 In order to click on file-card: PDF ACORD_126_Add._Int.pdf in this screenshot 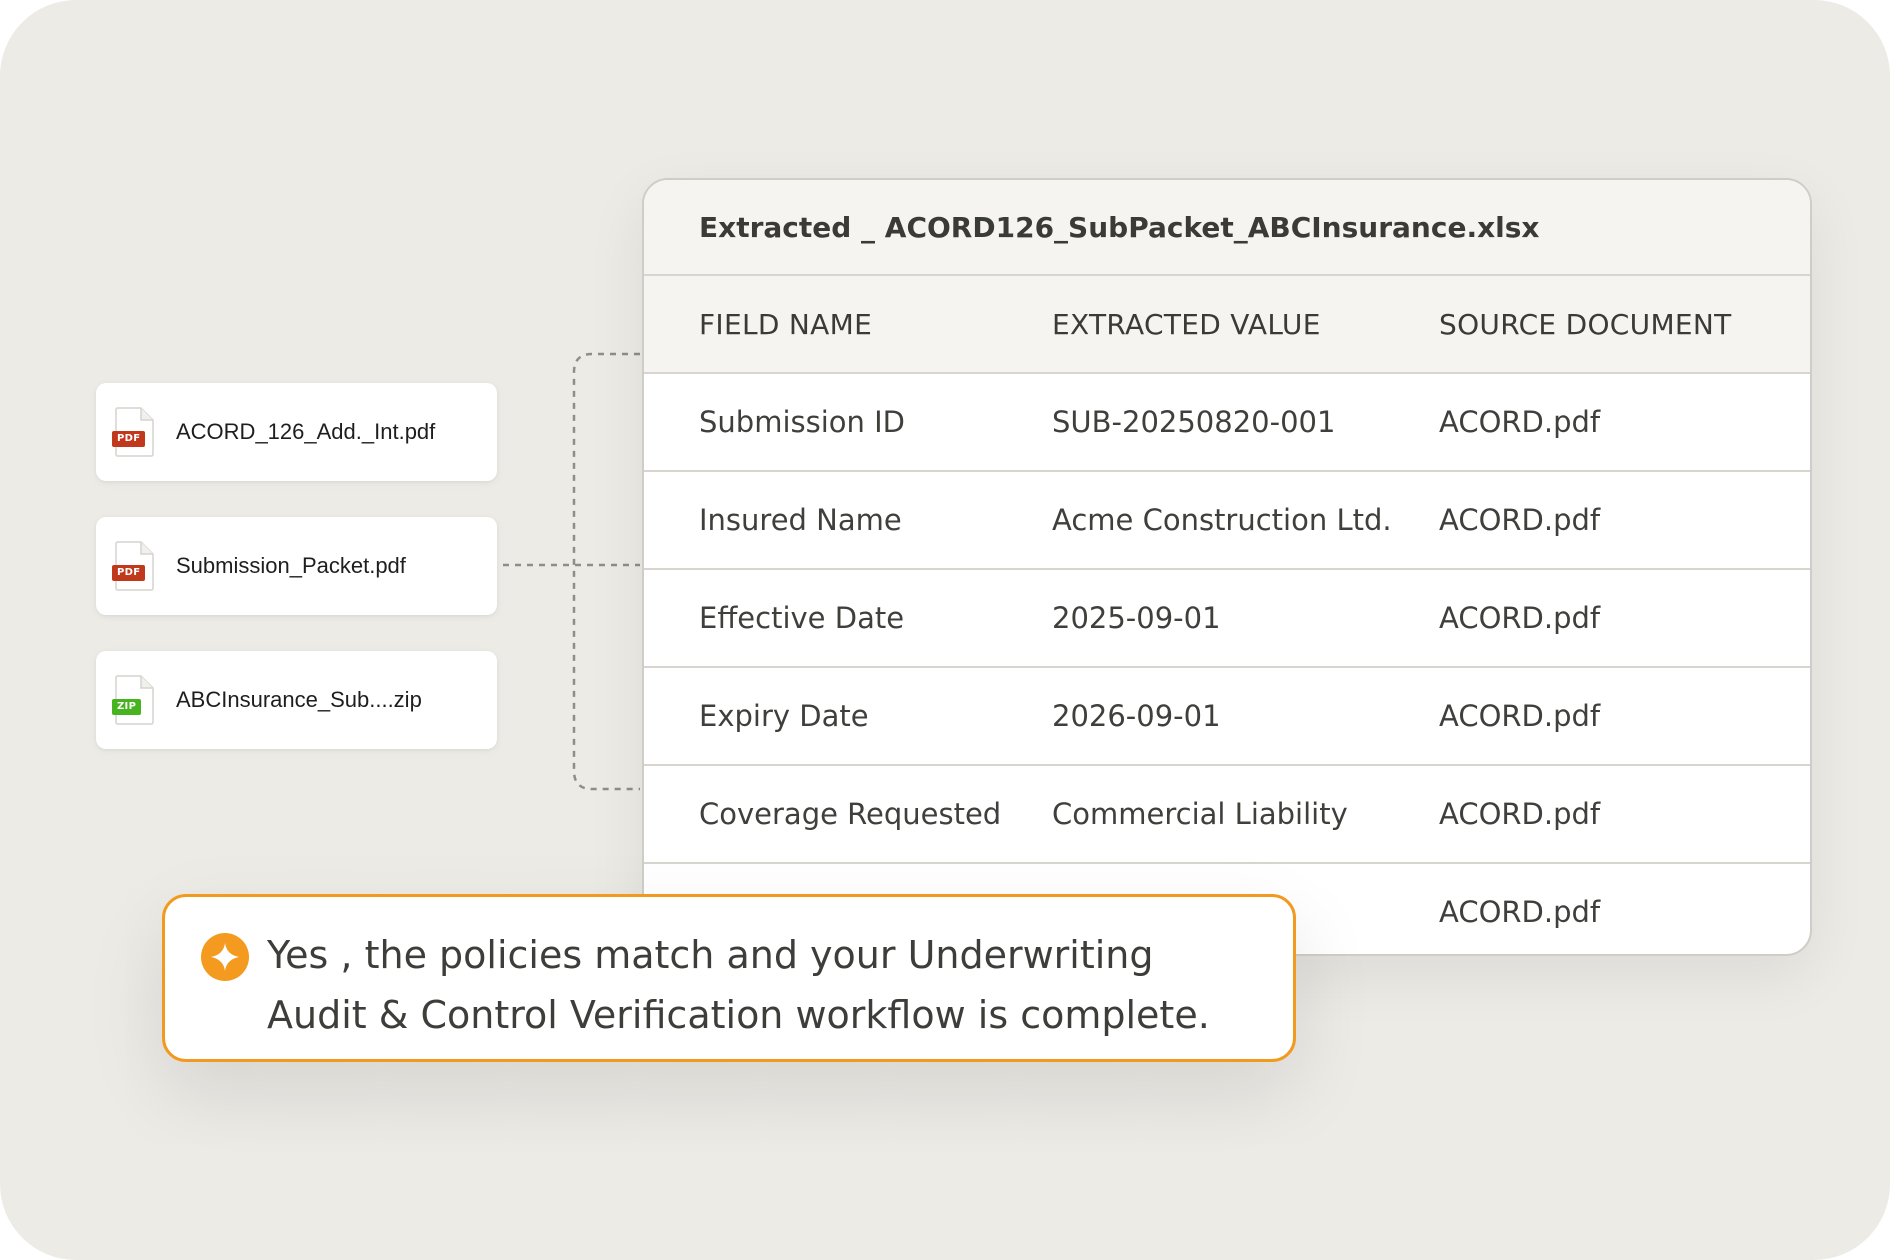, I will do `click(296, 432)`.